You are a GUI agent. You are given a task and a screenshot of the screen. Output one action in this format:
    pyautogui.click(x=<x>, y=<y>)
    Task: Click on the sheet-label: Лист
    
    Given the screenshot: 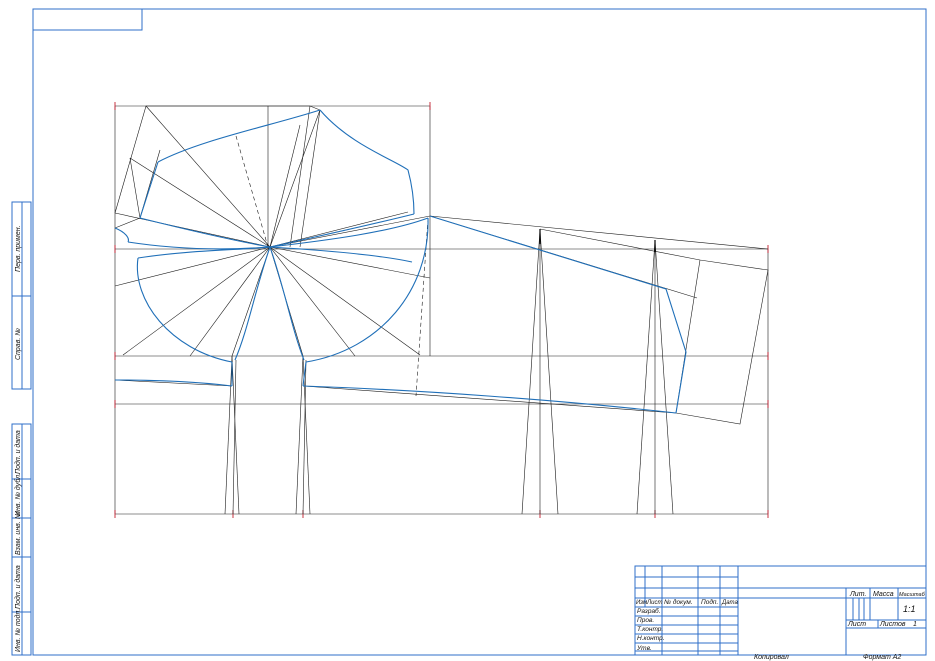 What is the action you would take?
    pyautogui.click(x=856, y=624)
    